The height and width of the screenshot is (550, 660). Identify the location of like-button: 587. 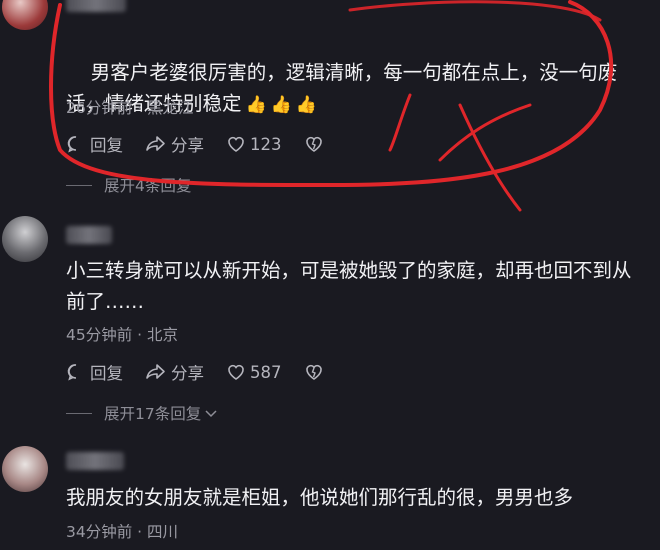
(254, 372).